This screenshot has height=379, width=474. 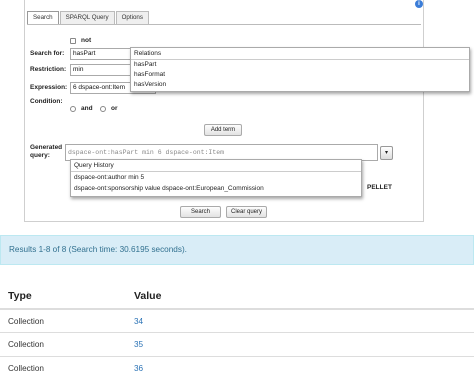 I want to click on value-link: 35, so click(x=304, y=344).